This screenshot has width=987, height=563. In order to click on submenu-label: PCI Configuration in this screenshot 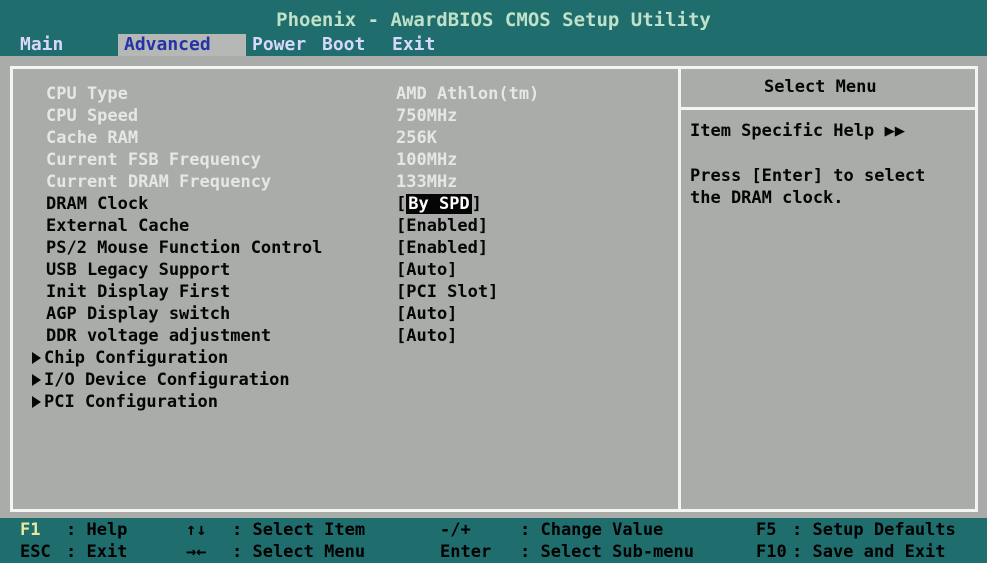, I will do `click(131, 402)`.